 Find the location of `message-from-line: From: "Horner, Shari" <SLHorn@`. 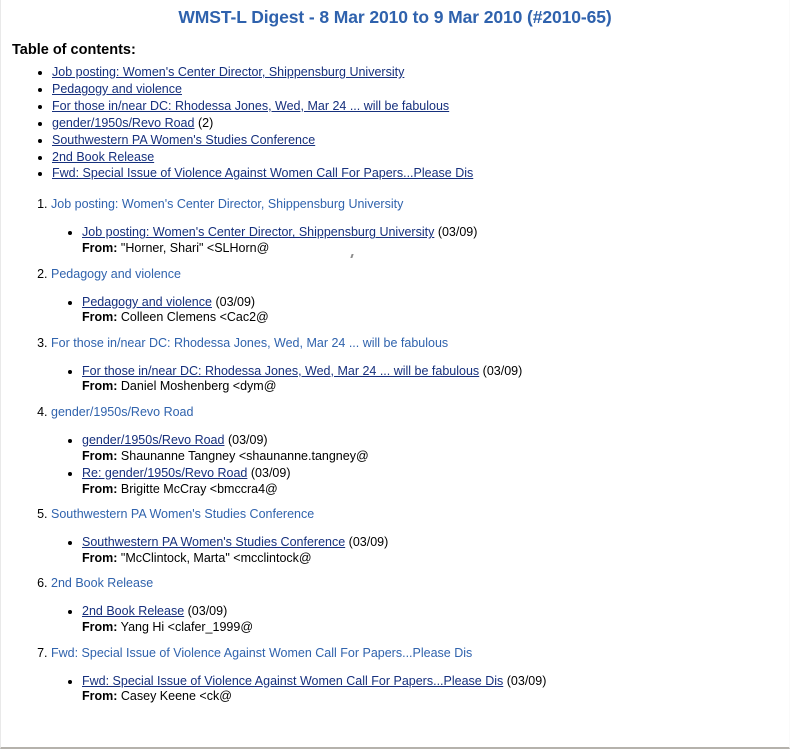

message-from-line: From: "Horner, Shari" <SLHorn@ is located at coordinates (435, 249).